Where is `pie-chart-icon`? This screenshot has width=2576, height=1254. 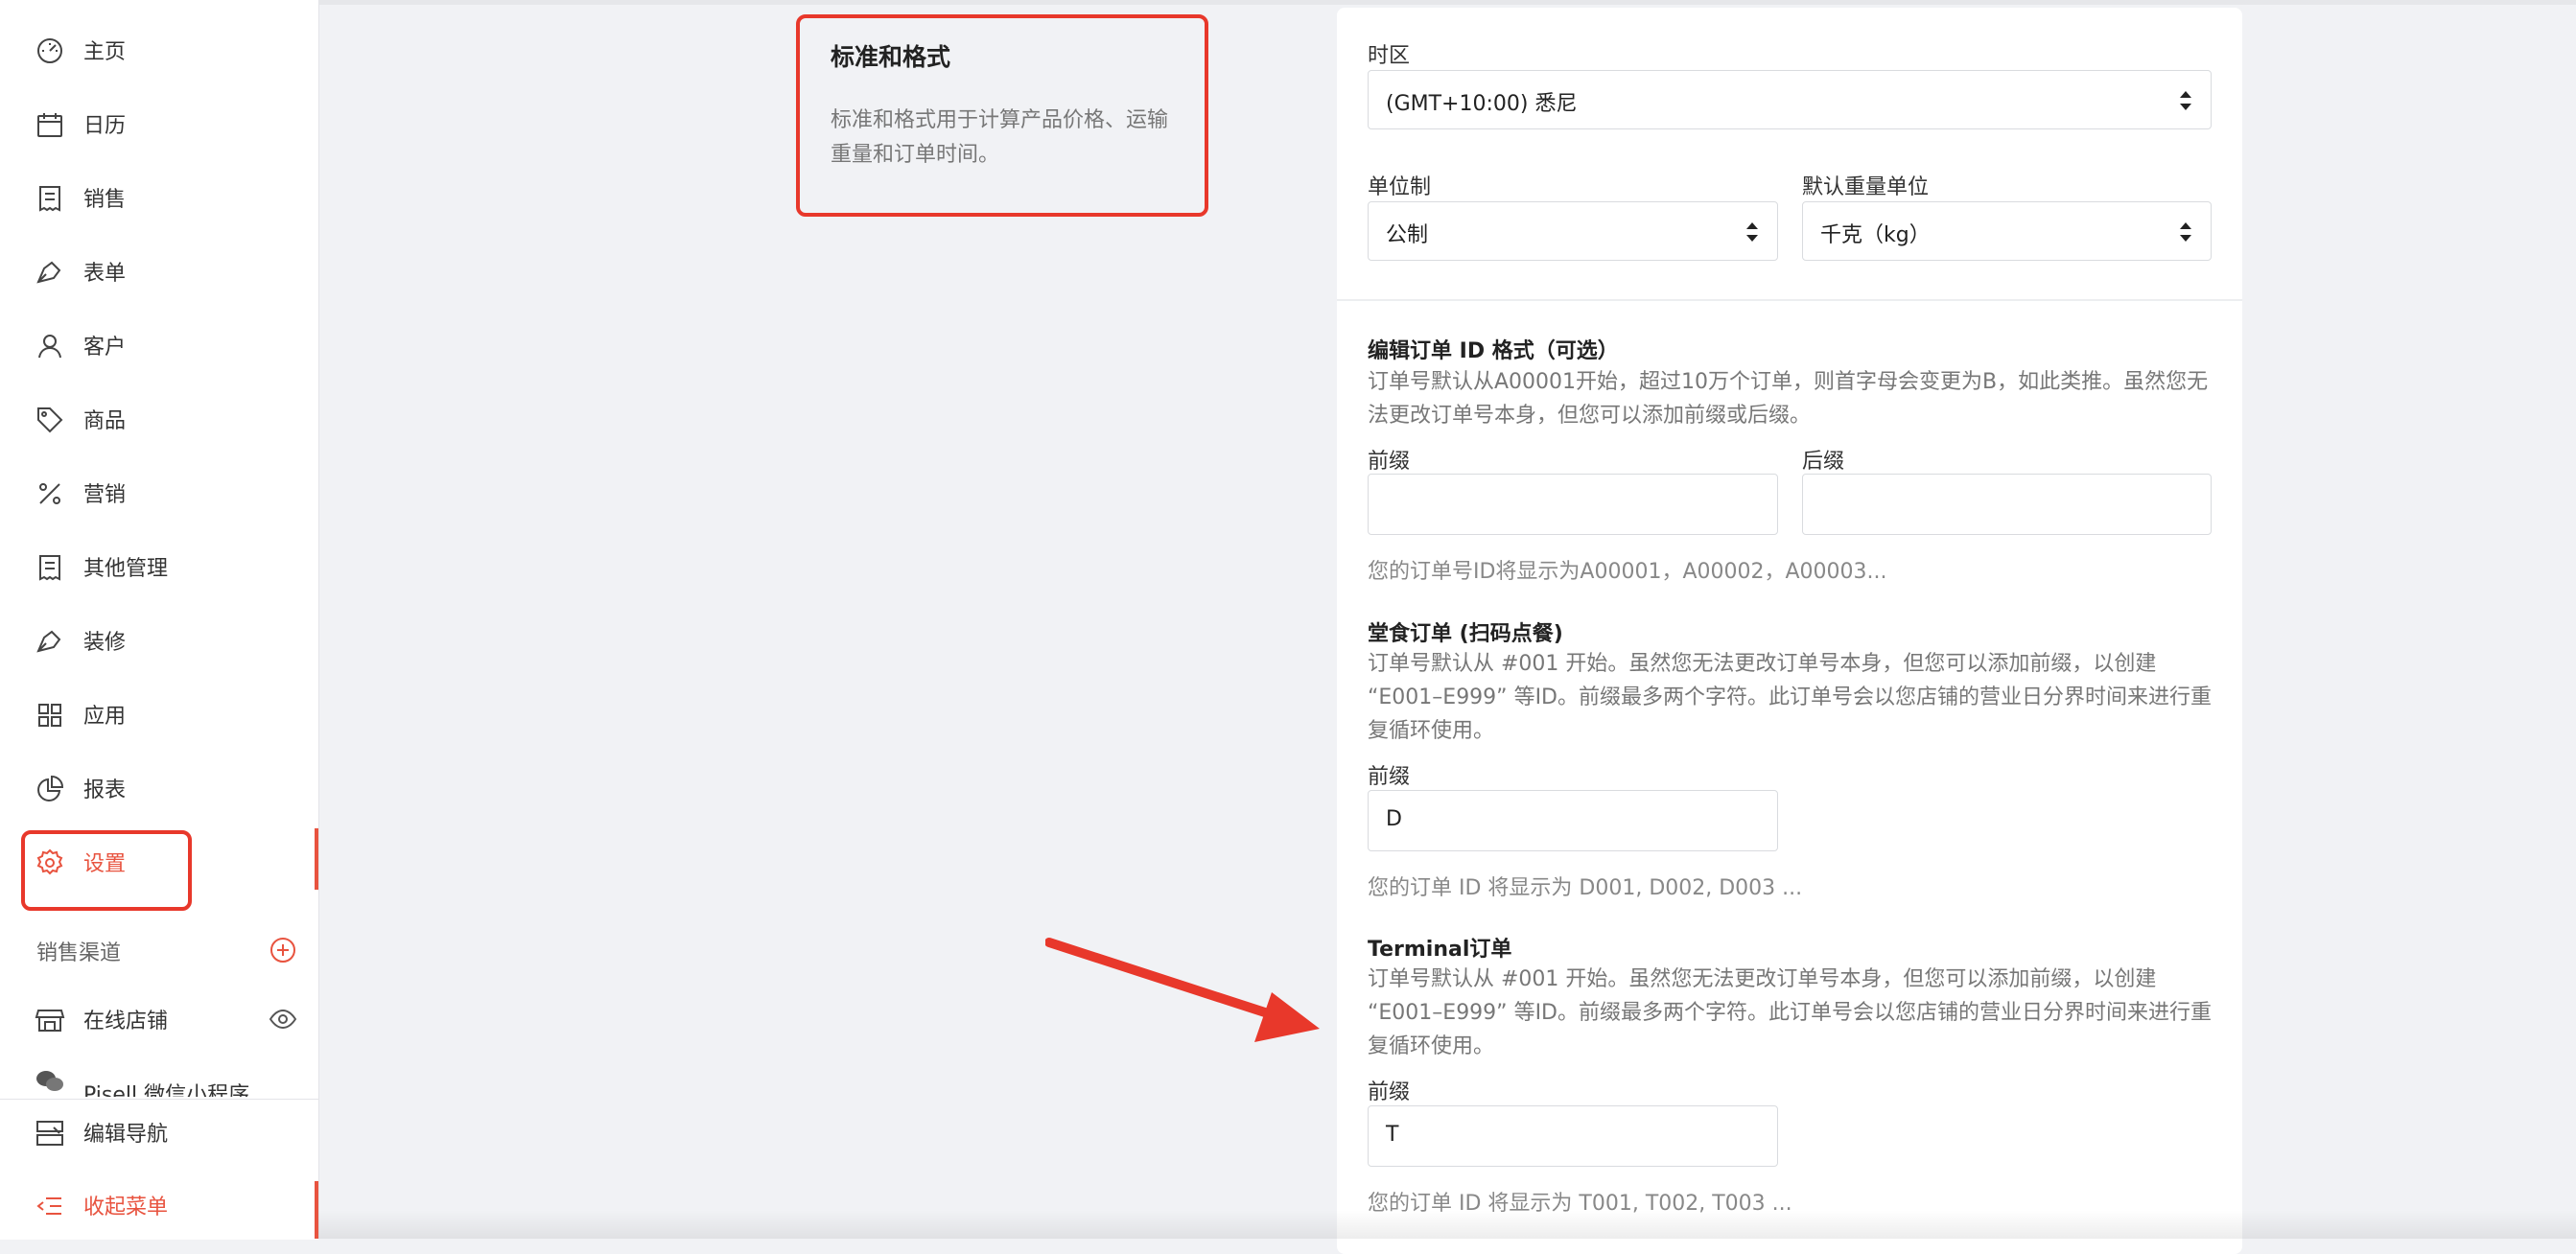 pie-chart-icon is located at coordinates (50, 789).